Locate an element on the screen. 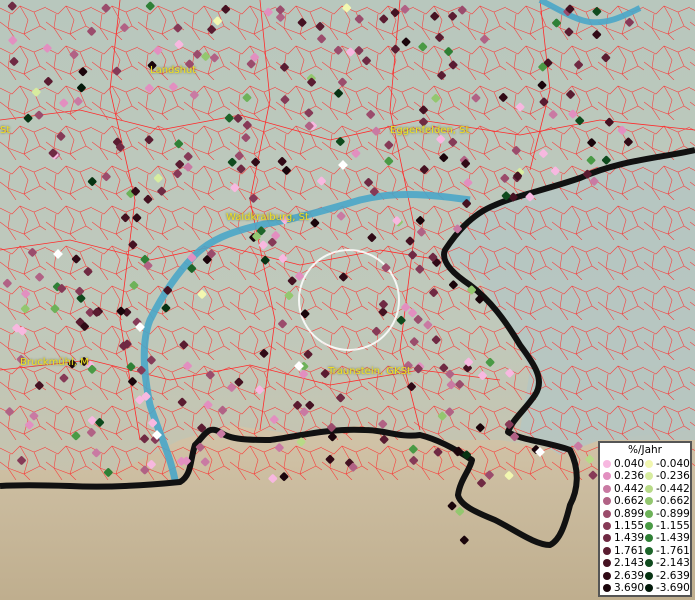  place-label-landshut: Landshut is located at coordinates (173, 70).